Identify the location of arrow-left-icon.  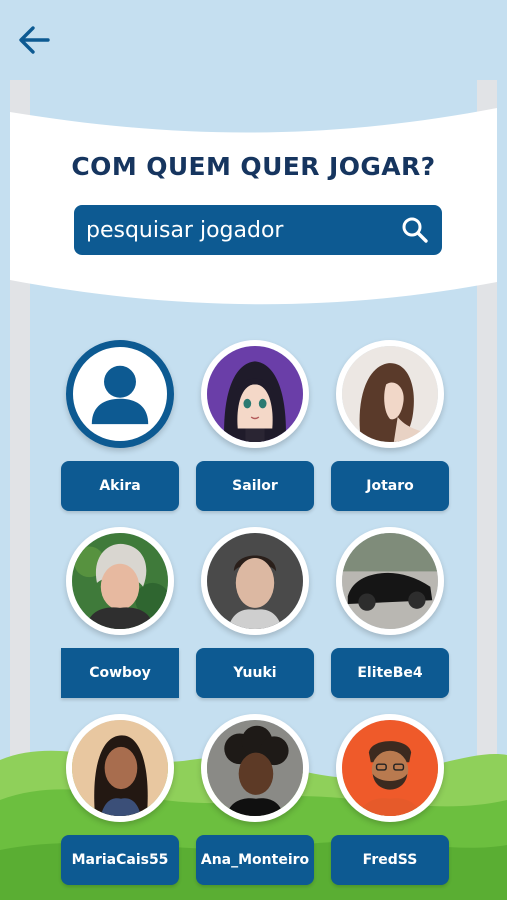
(34, 40).